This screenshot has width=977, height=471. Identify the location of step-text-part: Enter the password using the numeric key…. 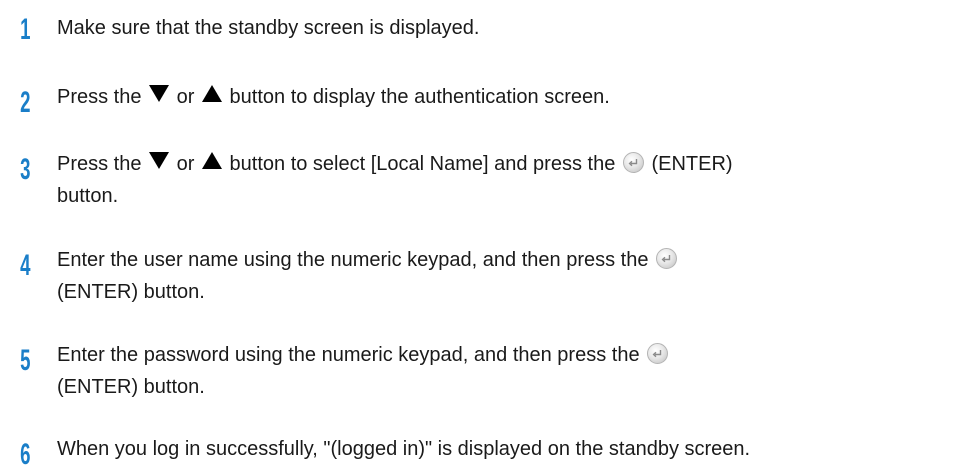
(348, 355).